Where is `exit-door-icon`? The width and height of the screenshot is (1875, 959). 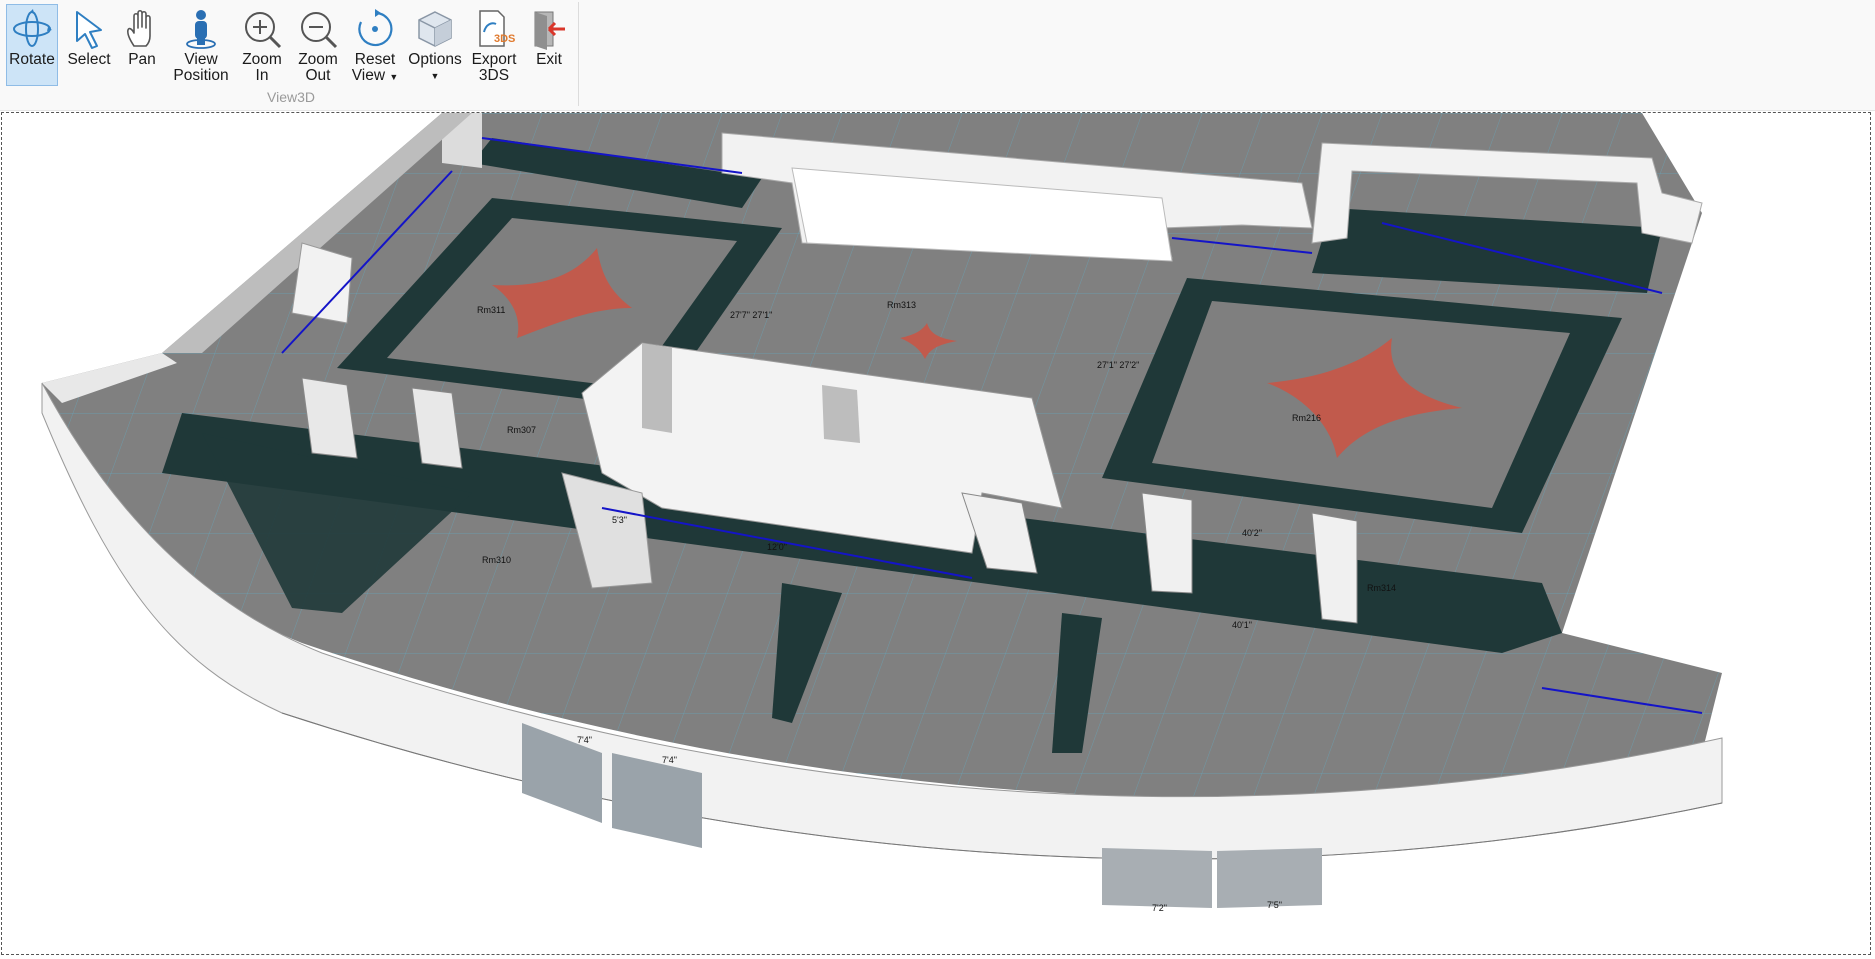 exit-door-icon is located at coordinates (549, 30).